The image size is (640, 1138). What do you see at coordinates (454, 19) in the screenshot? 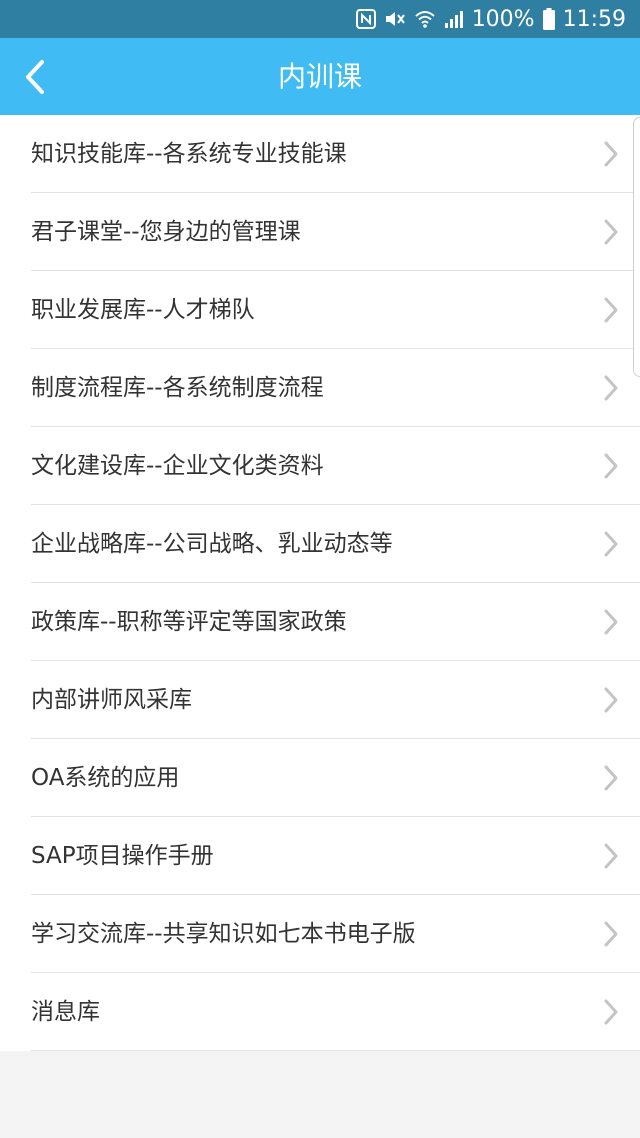
I see `signal-icon` at bounding box center [454, 19].